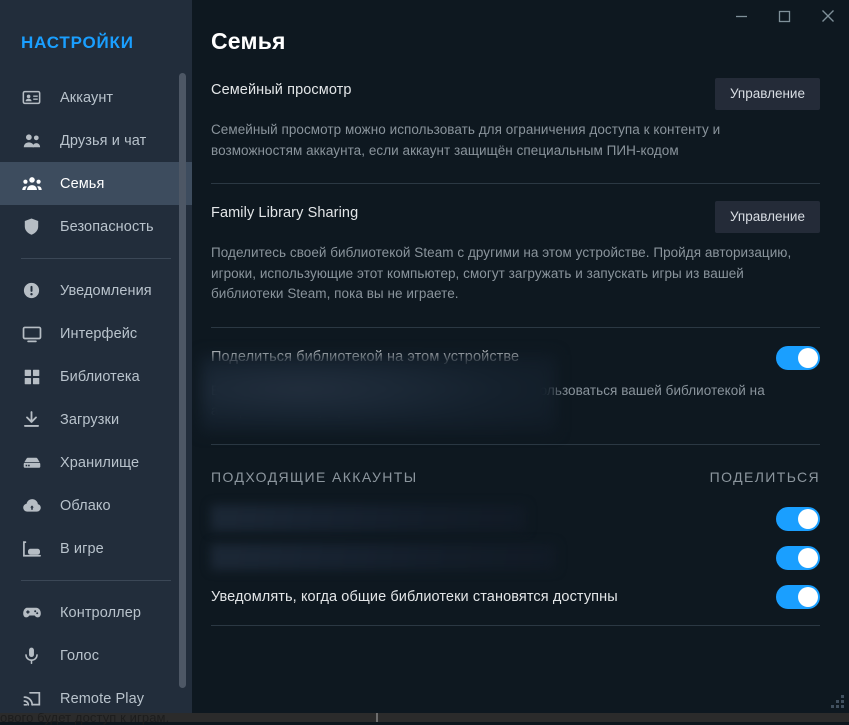 This screenshot has height=725, width=849. Describe the element at coordinates (31, 97) in the screenshot. I see `account-card-icon` at that location.